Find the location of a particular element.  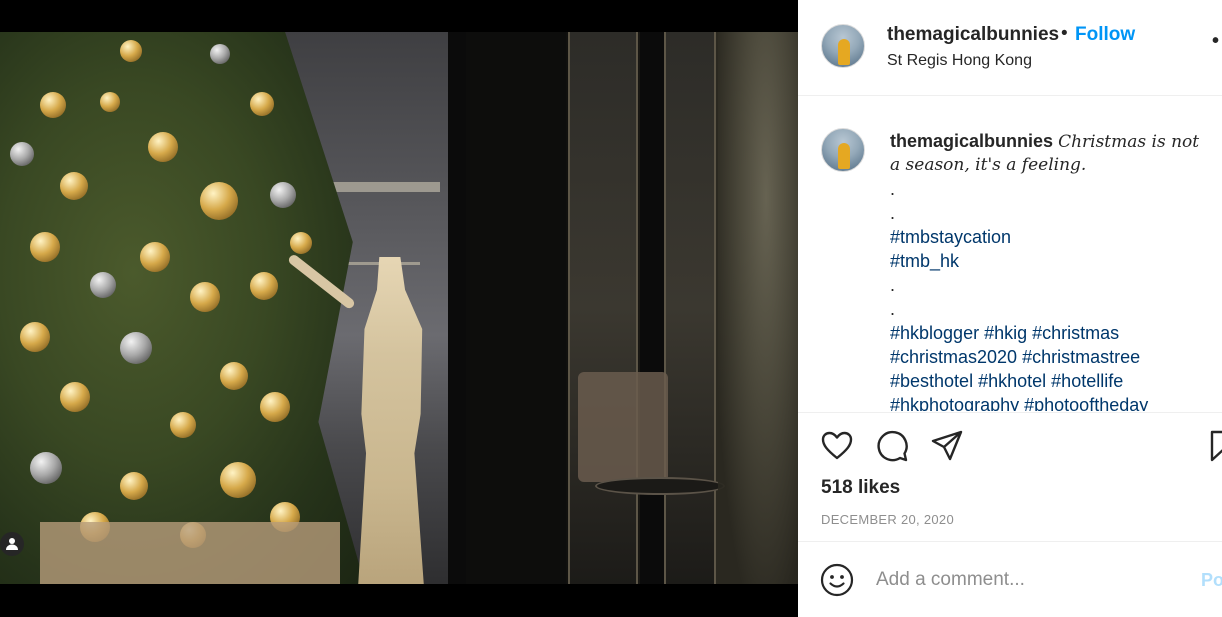

caption-username: themagicalbunnies is located at coordinates (971, 141).